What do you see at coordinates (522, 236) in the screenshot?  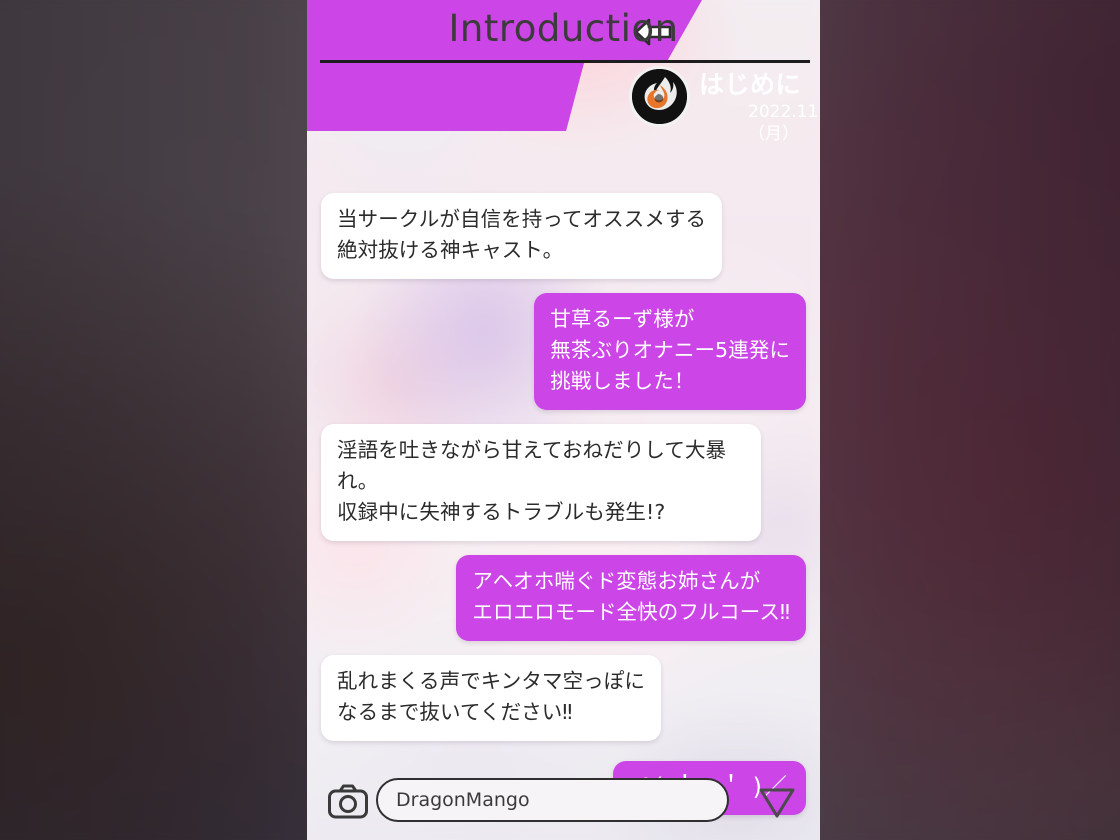 I see `message-bubble-incoming: 当サークルが自信を持ってオススメする 絶対抜ける神キャスト。` at bounding box center [522, 236].